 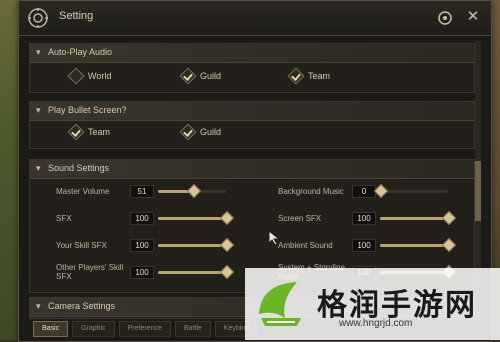 I want to click on mouse-cursor-icon, so click(x=274, y=238).